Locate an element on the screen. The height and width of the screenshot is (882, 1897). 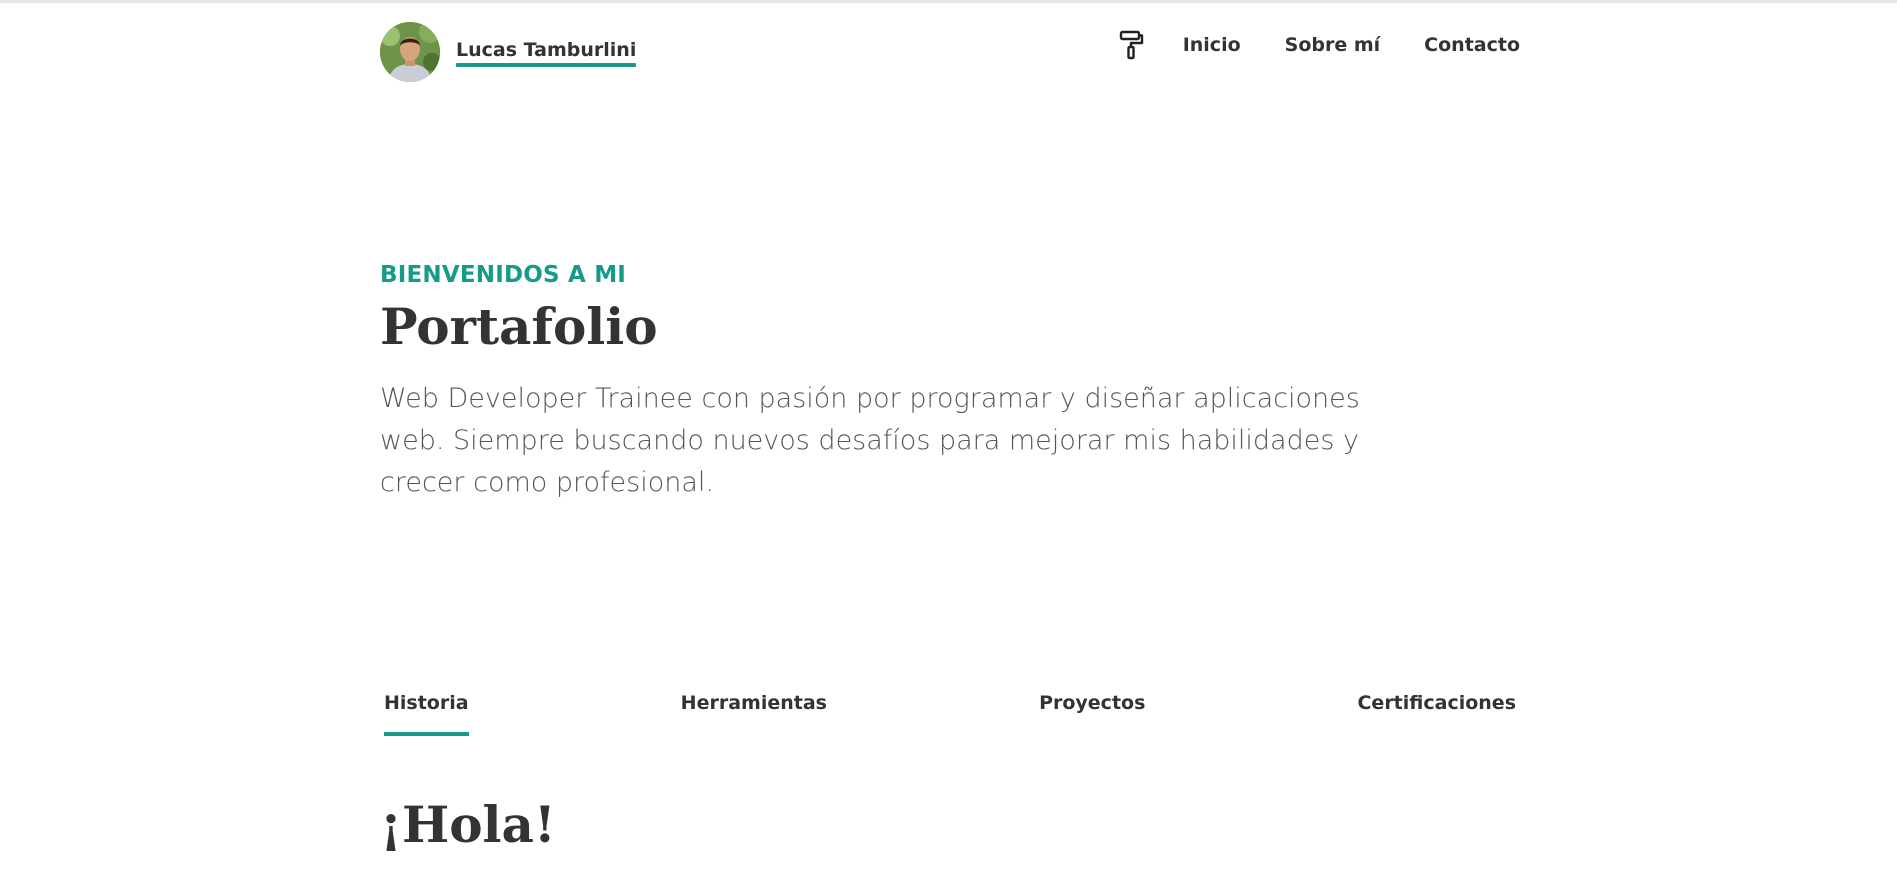
section-title: ¡Hola! is located at coordinates (468, 824).